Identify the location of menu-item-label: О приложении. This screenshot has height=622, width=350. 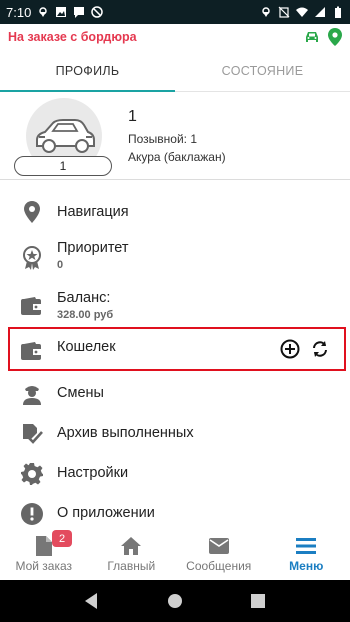
(106, 513).